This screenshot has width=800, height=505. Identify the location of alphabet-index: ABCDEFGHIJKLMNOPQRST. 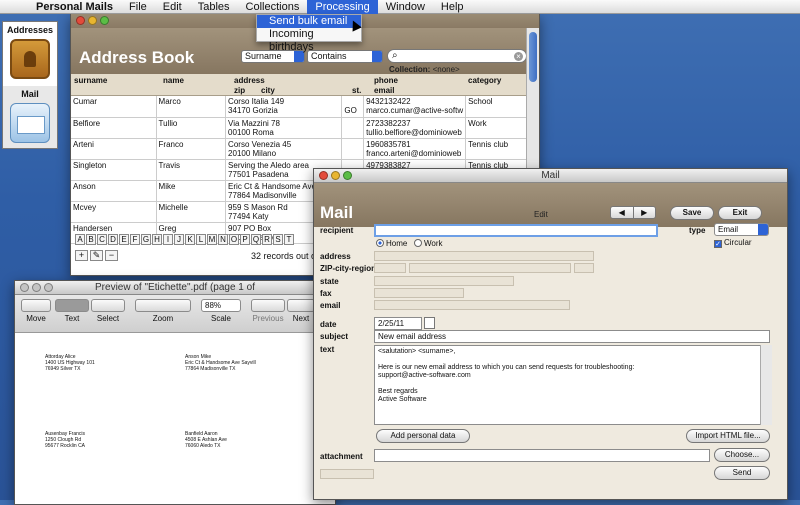
(184, 239).